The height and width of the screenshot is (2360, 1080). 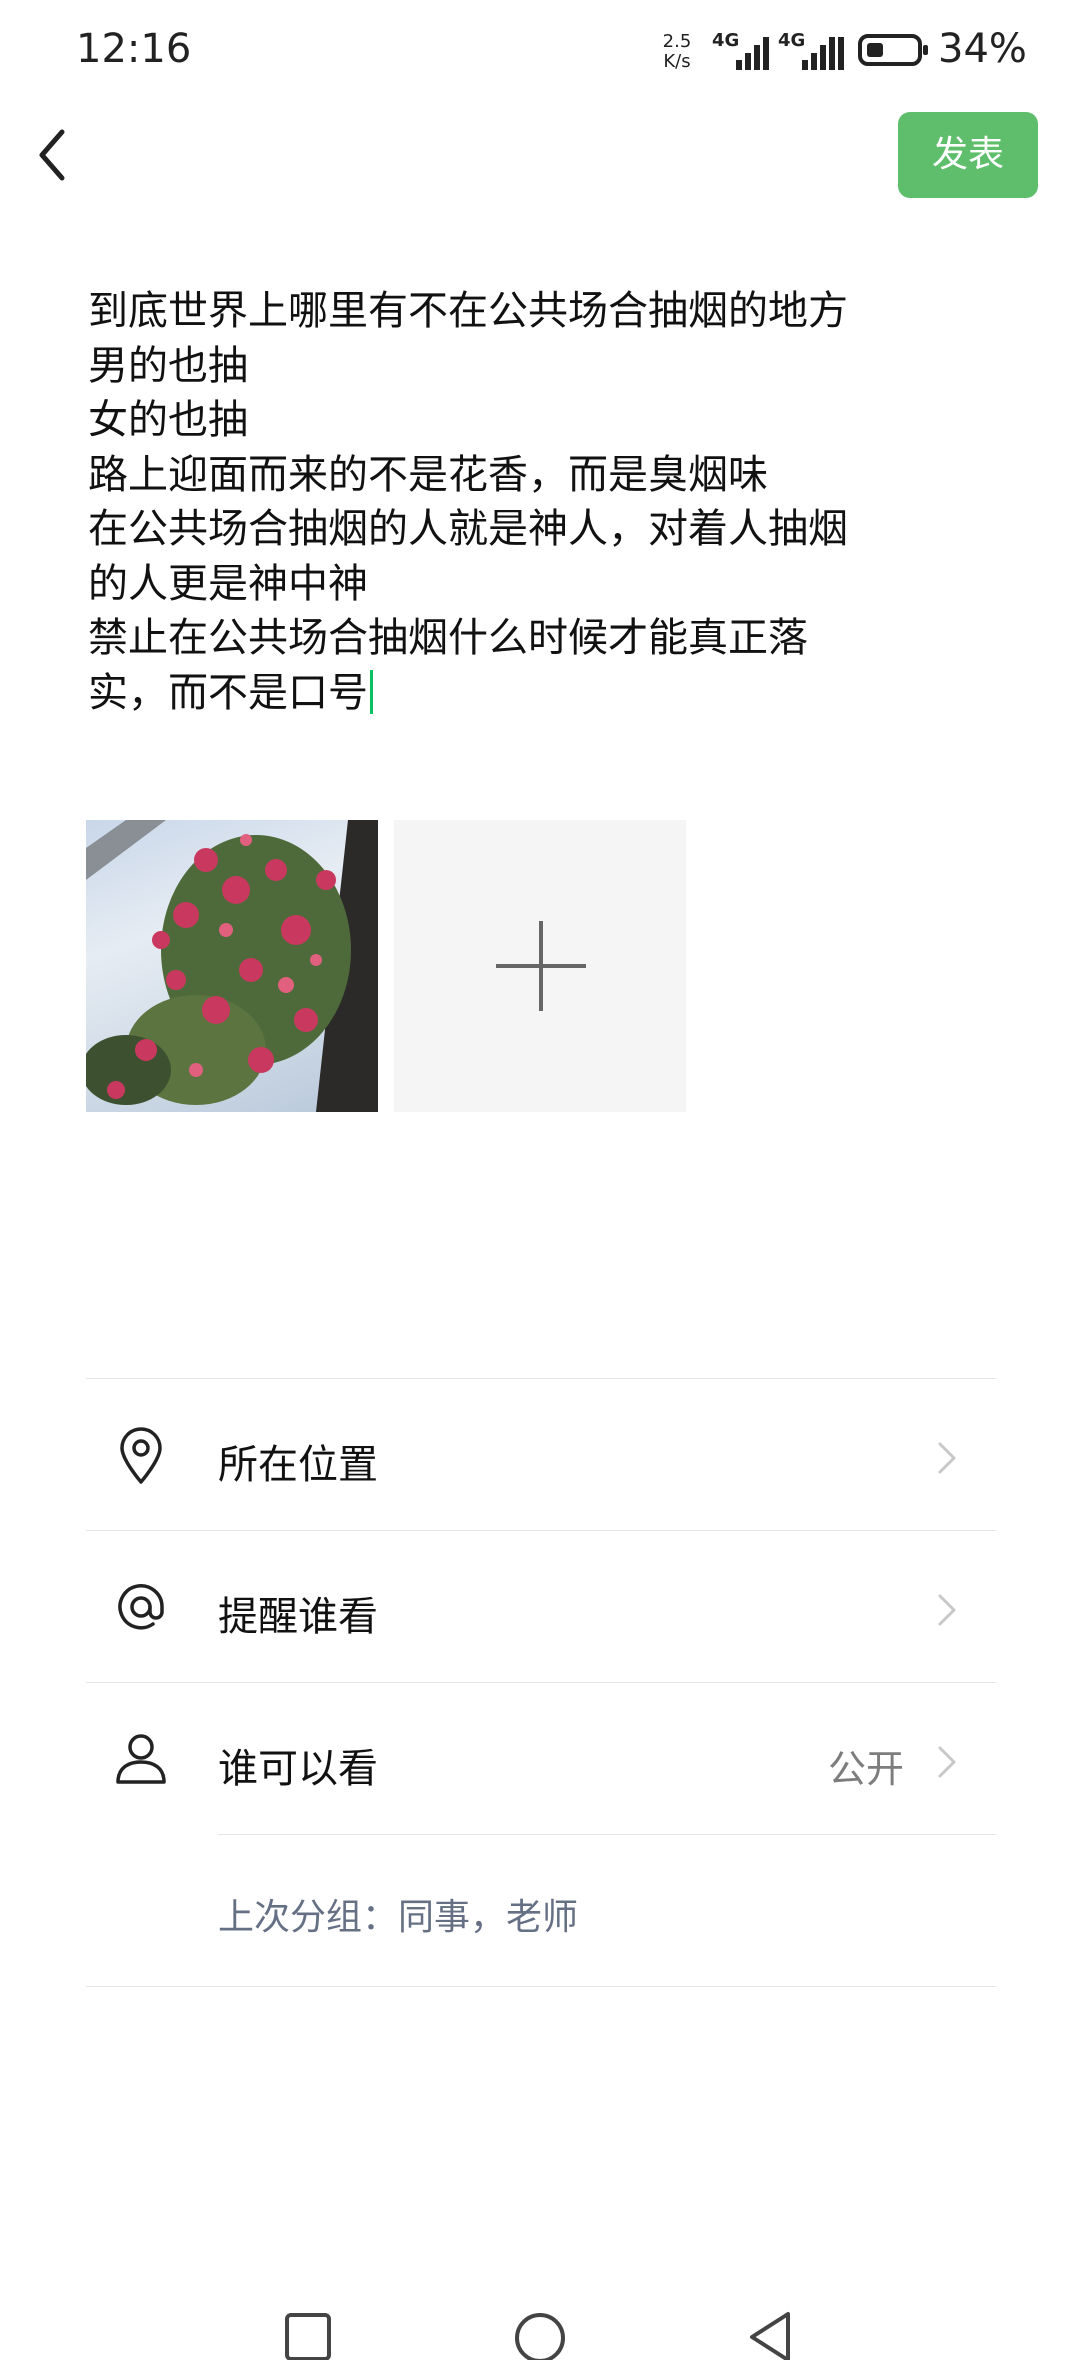 What do you see at coordinates (228, 583) in the screenshot?
I see `post-text-line: 的人更是神中神` at bounding box center [228, 583].